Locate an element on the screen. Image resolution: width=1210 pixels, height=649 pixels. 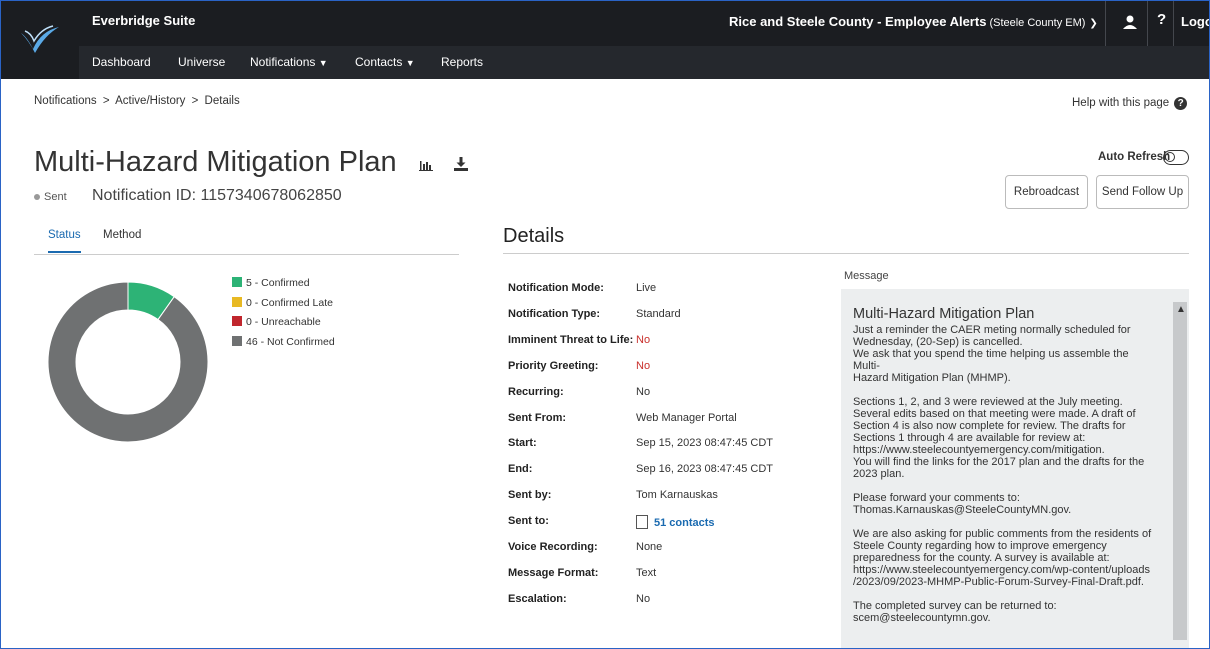
details-heading: Details is located at coordinates (534, 236).